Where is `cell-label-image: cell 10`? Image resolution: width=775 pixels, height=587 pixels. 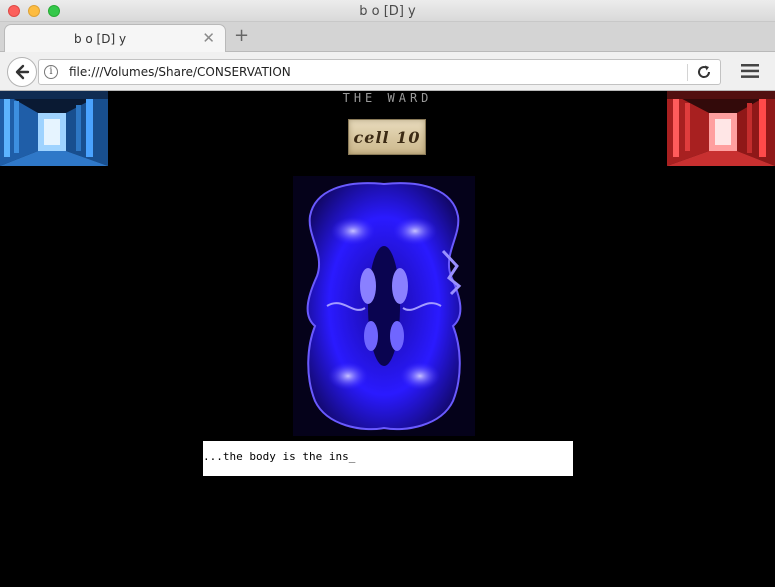 cell-label-image: cell 10 is located at coordinates (387, 137).